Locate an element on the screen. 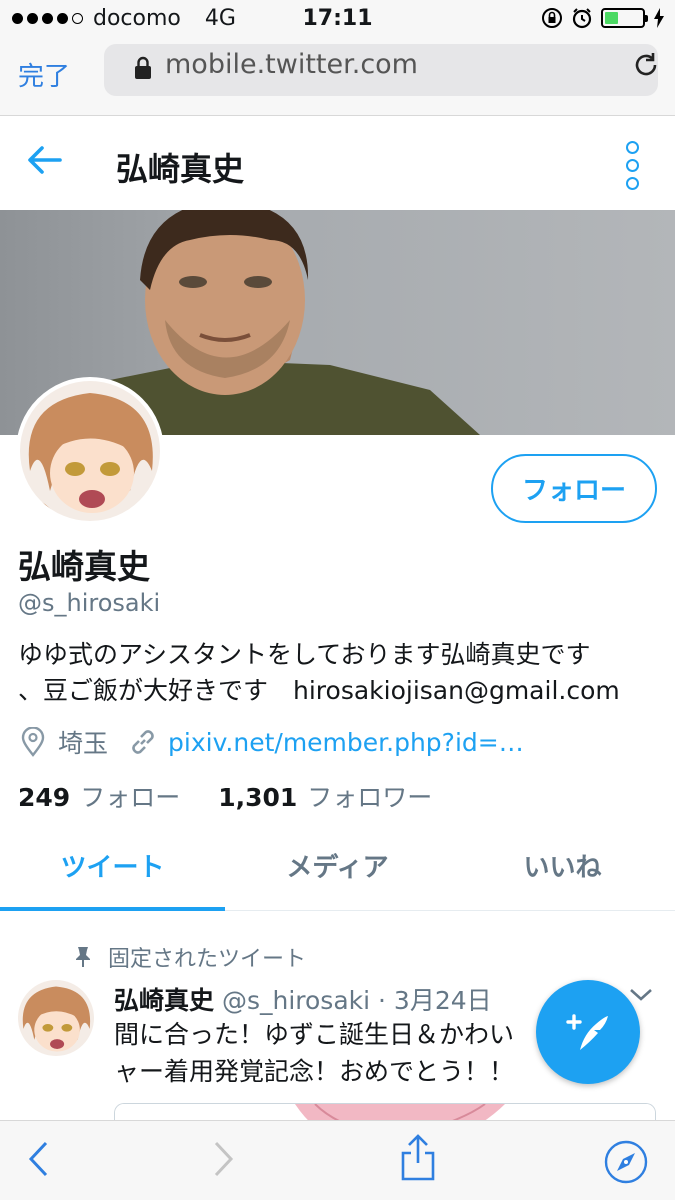 The height and width of the screenshot is (1200, 675). browser-address-bar: 完了 mobile.twitter.com is located at coordinates (337, 77).